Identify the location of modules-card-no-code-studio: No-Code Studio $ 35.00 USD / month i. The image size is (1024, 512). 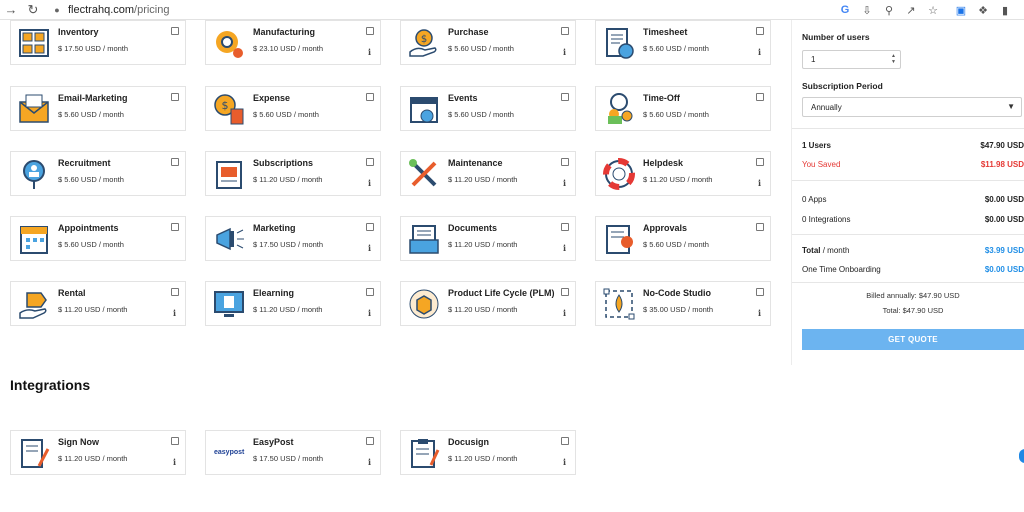
(683, 303).